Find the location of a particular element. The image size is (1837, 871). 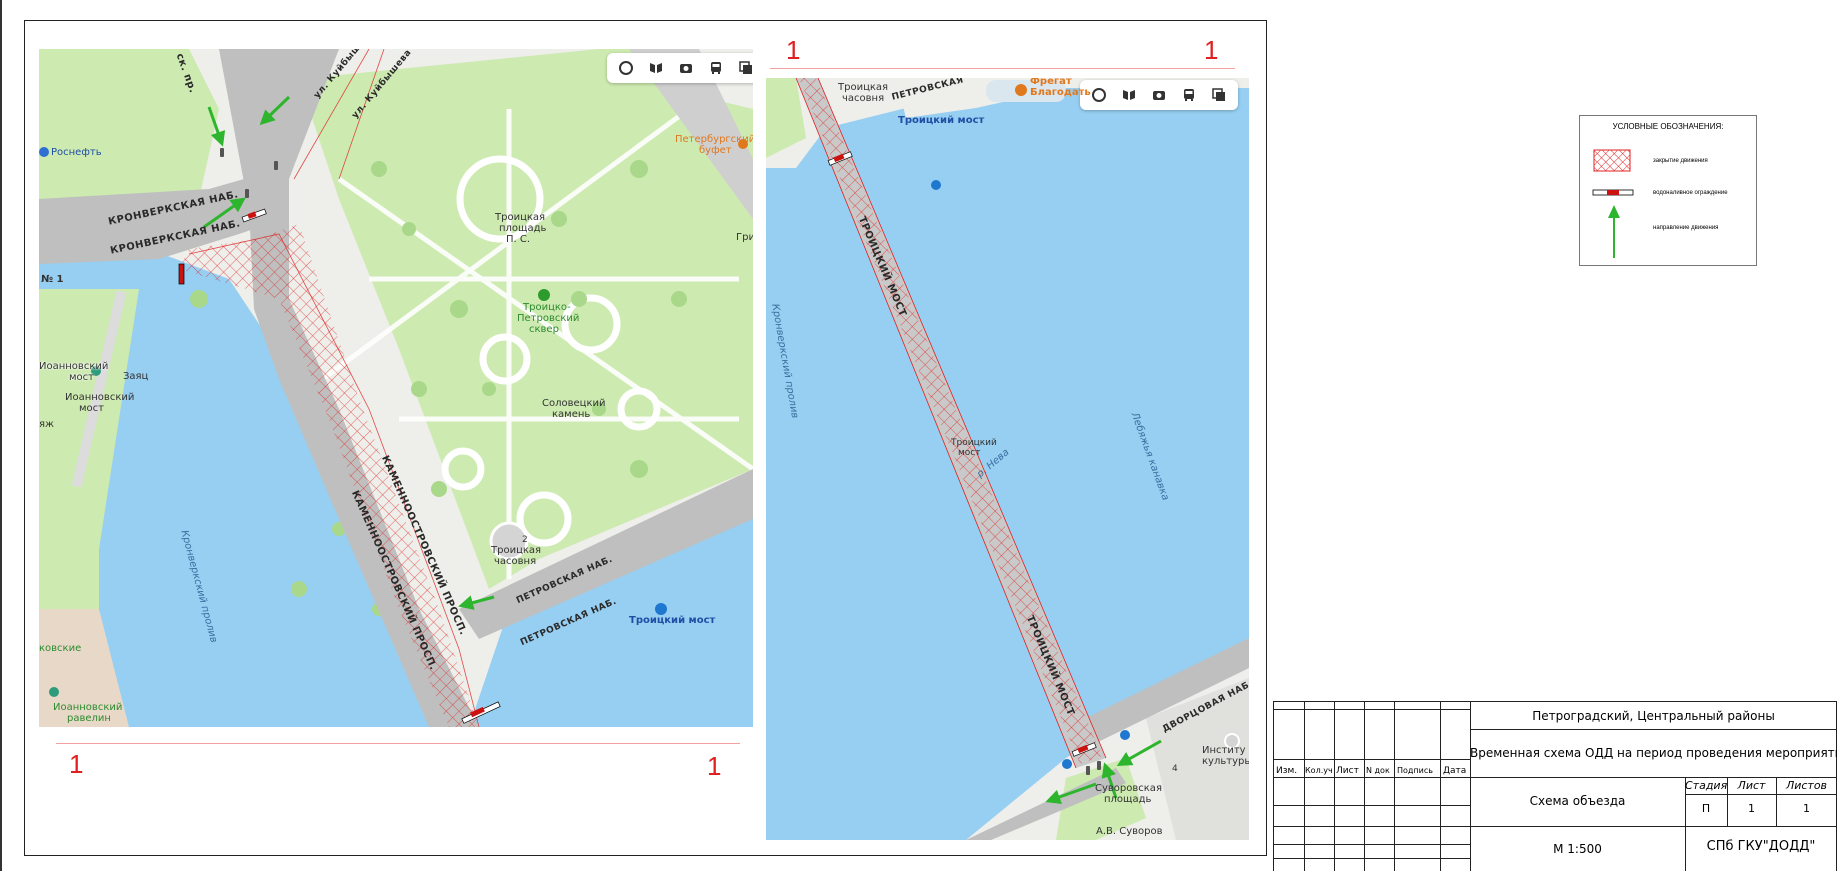

stamp-stage: П is located at coordinates (1706, 808).